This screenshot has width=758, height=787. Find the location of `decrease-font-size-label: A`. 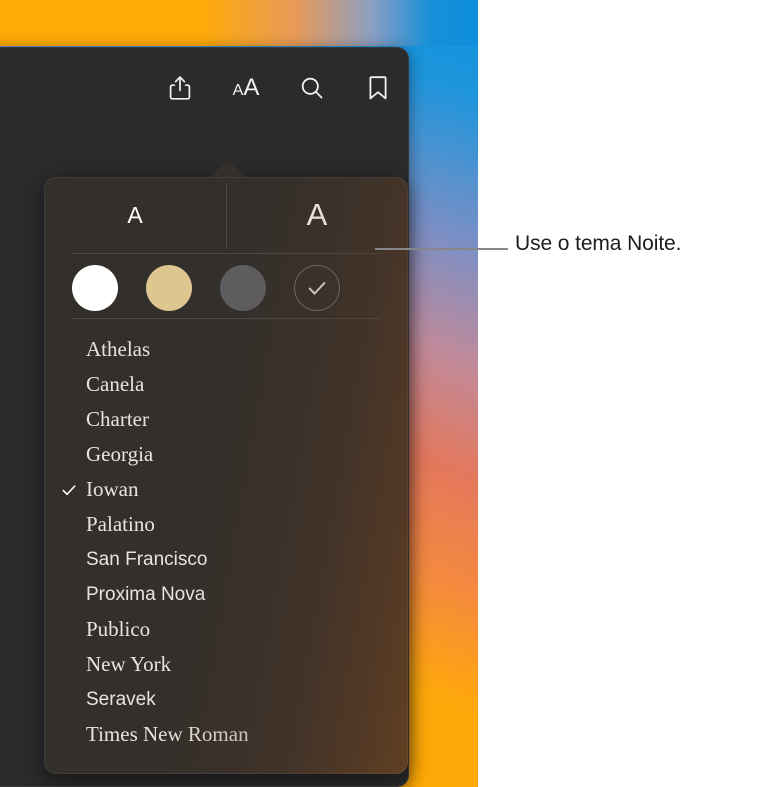

decrease-font-size-label: A is located at coordinates (135, 214).